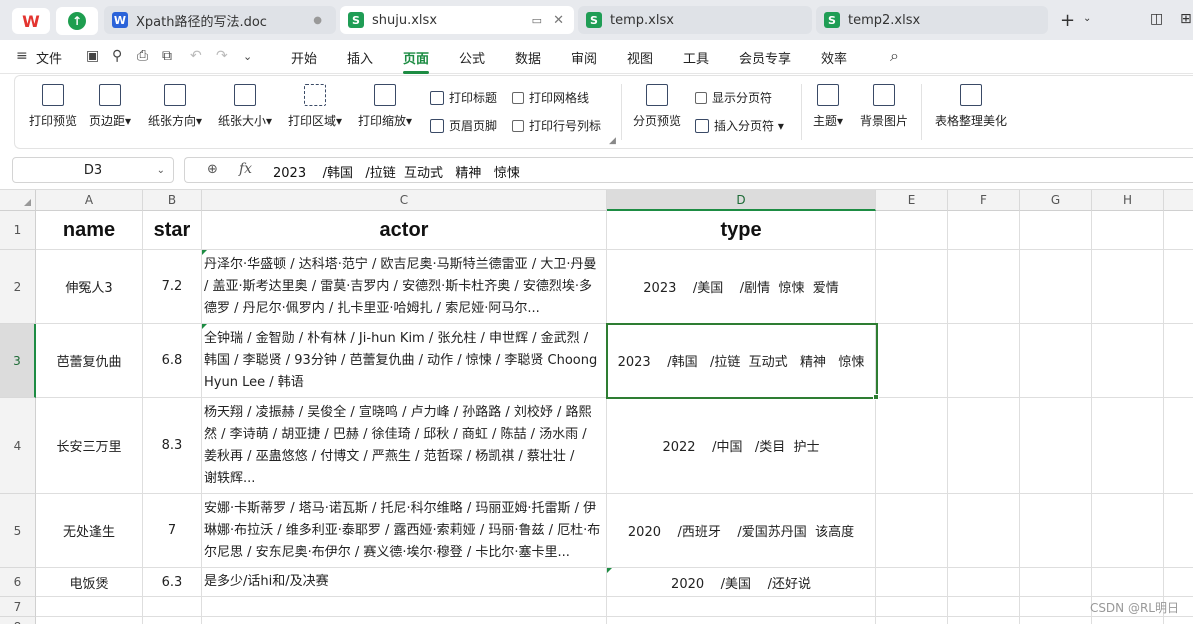 Image resolution: width=1193 pixels, height=624 pixels. What do you see at coordinates (172, 582) in the screenshot?
I see `cell-b6: 6.3` at bounding box center [172, 582].